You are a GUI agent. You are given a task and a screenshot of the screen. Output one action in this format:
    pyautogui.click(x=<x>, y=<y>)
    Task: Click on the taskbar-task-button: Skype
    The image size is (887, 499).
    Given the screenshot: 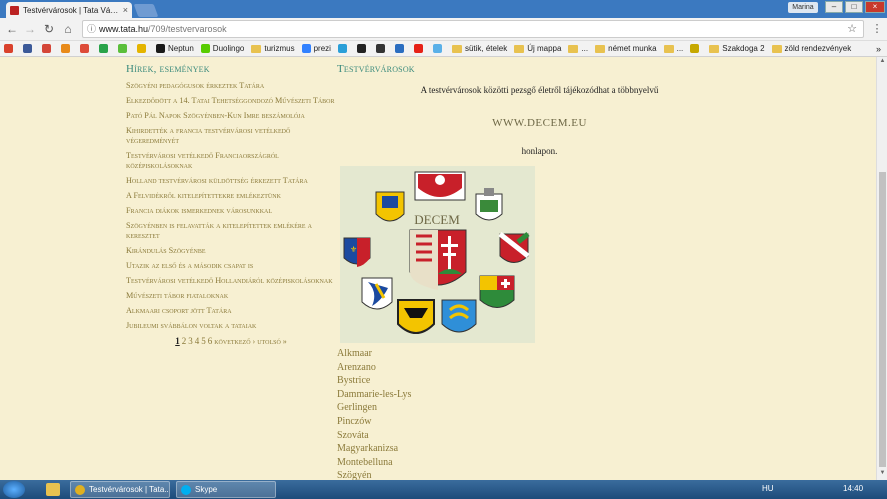 What is the action you would take?
    pyautogui.click(x=226, y=489)
    